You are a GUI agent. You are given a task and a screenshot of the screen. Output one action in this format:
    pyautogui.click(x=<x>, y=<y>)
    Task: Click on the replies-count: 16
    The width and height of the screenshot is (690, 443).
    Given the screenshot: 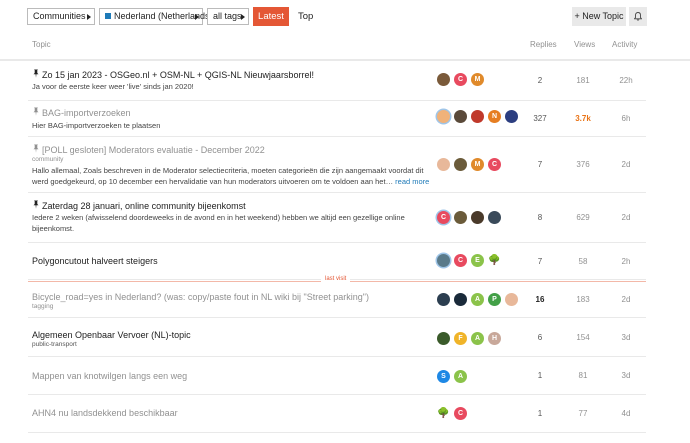 What is the action you would take?
    pyautogui.click(x=540, y=299)
    